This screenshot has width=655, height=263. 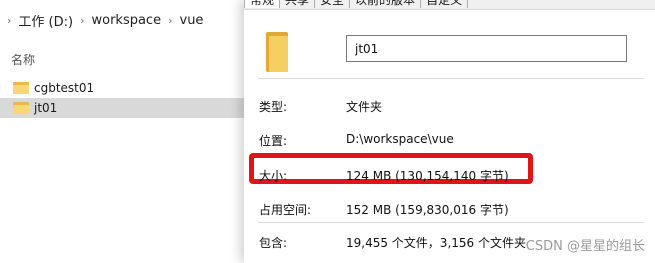 I want to click on breadcrumb-vue: vue, so click(x=192, y=20).